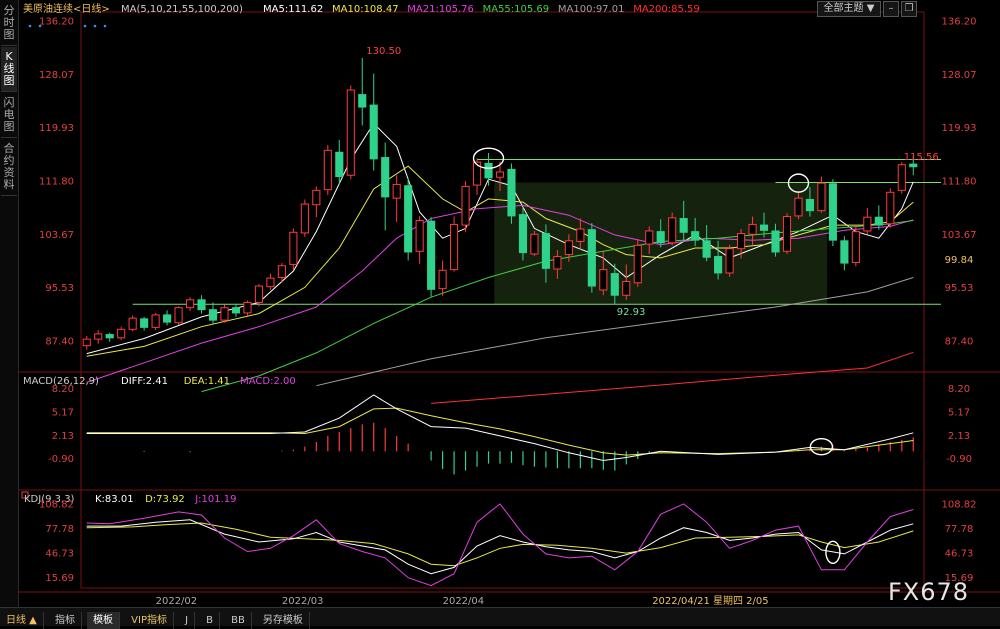 The image size is (1000, 629). What do you see at coordinates (283, 620) in the screenshot?
I see `tab-save-template: 另存模板` at bounding box center [283, 620].